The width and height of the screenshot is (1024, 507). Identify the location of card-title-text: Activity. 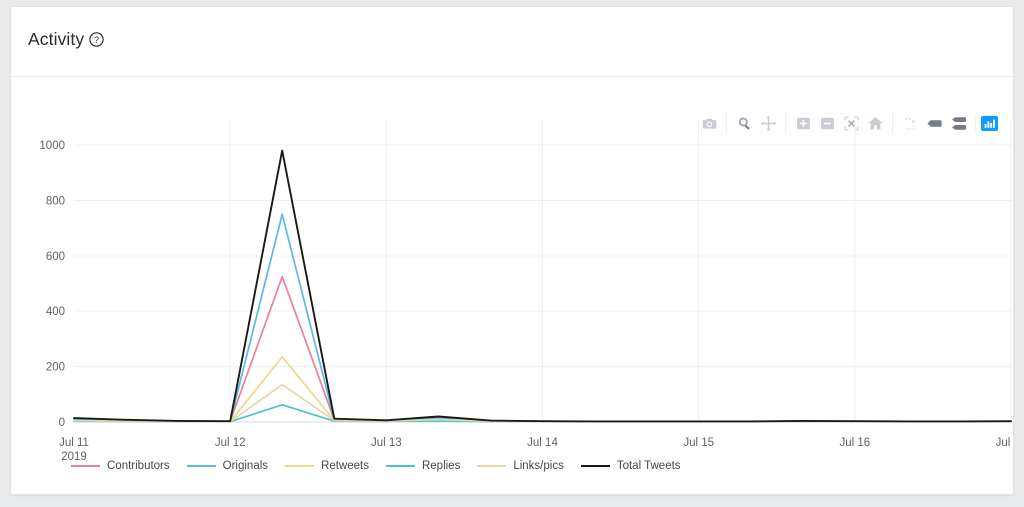
(56, 39).